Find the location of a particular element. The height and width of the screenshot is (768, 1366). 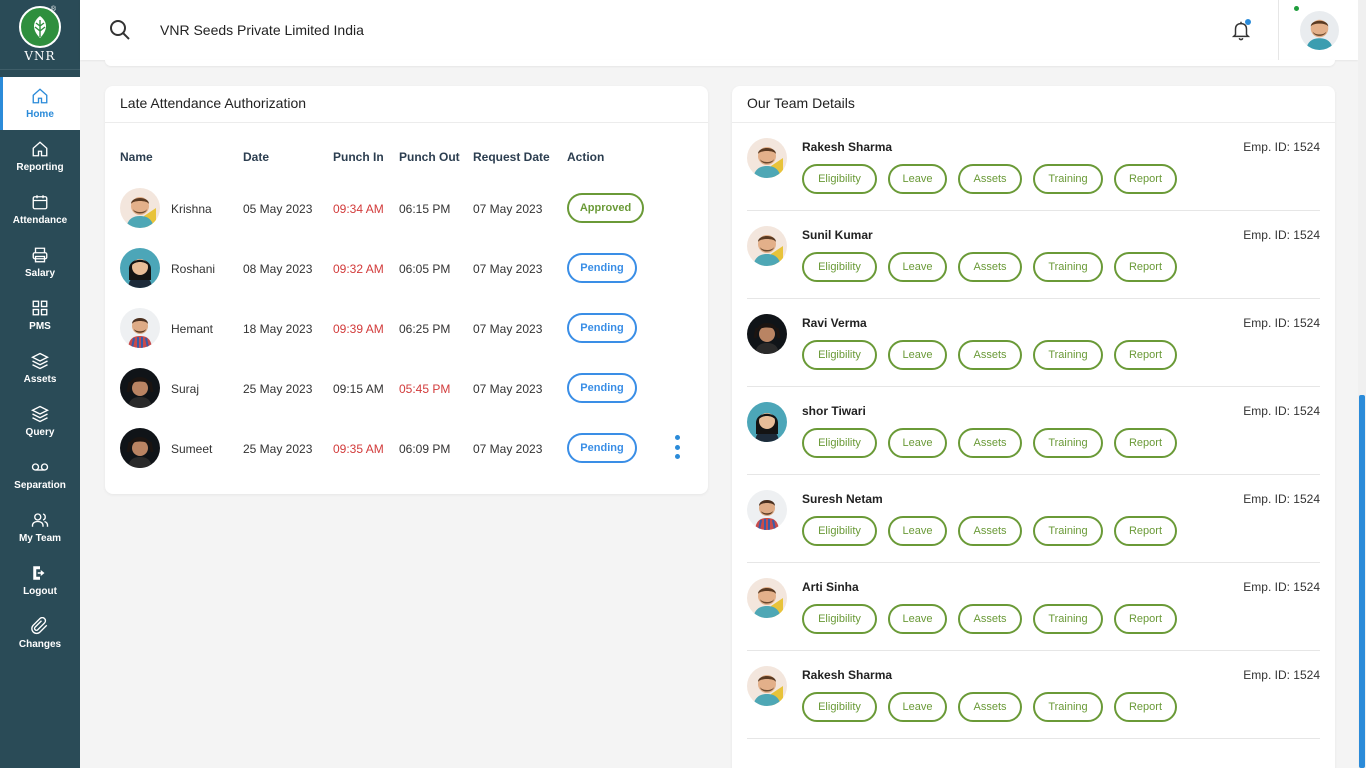

approved-badge: Approved is located at coordinates (605, 208).